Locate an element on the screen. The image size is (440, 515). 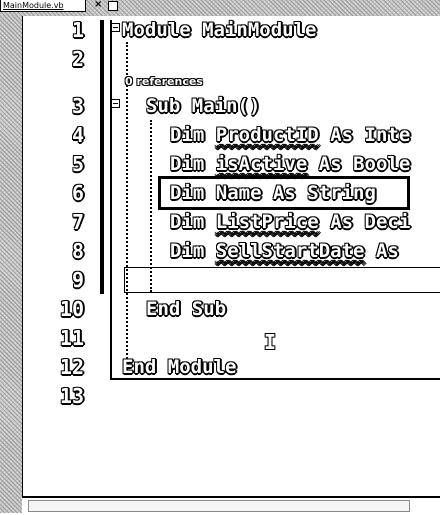
scrollbar-thumb is located at coordinates (219, 506).